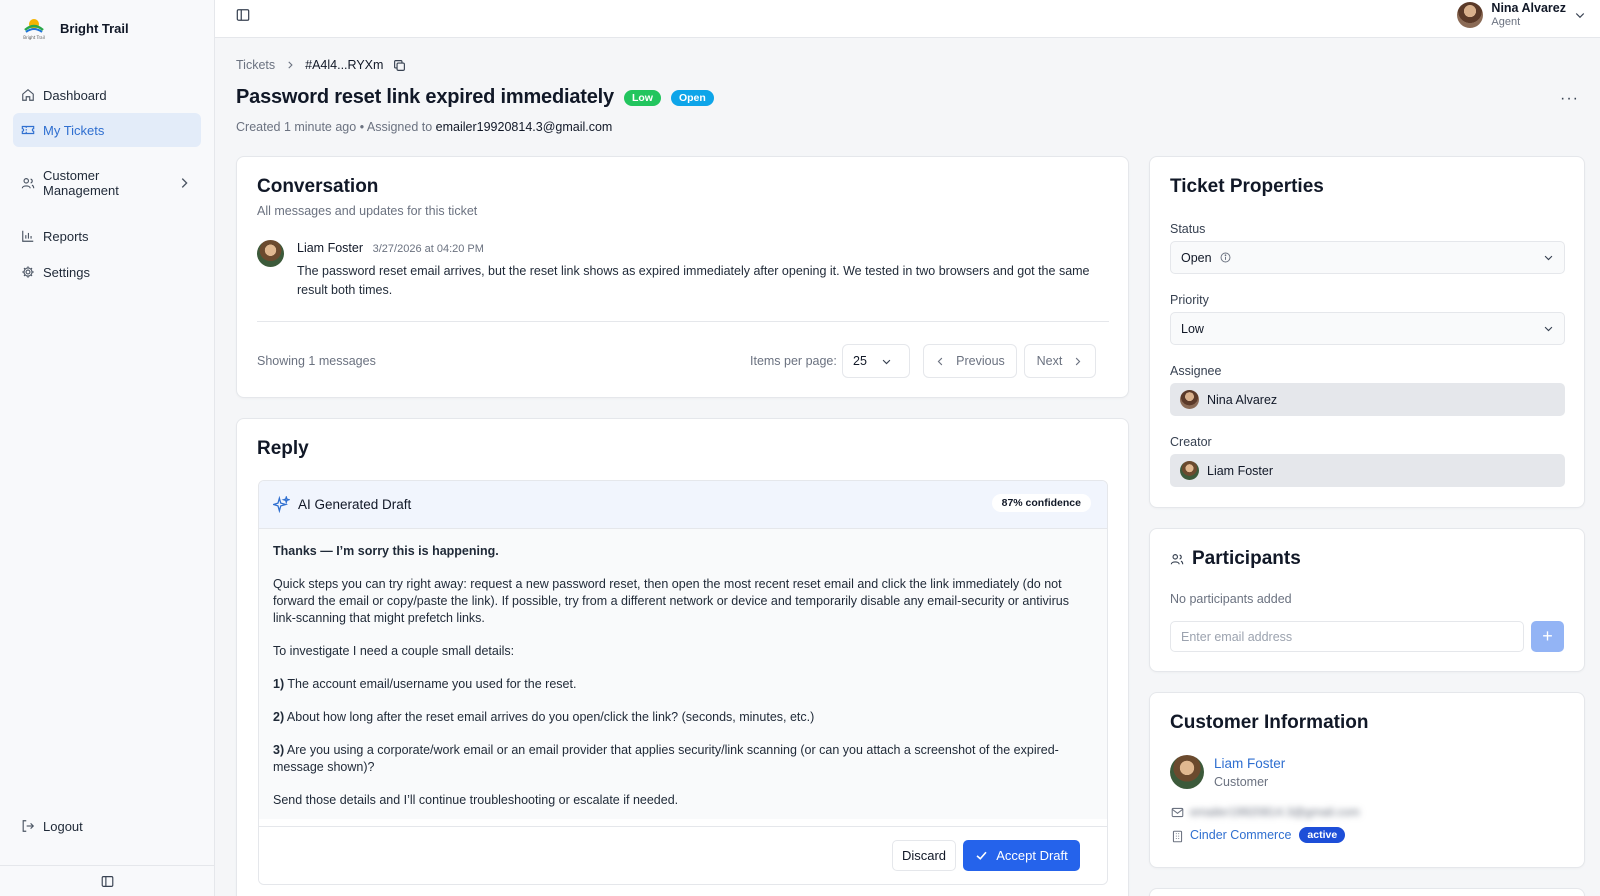  I want to click on accept-draft-label: Accept Draft, so click(1032, 855).